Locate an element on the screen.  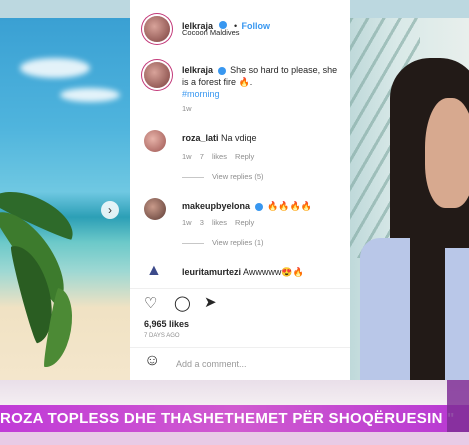
next-photo-button: › is located at coordinates (110, 210).